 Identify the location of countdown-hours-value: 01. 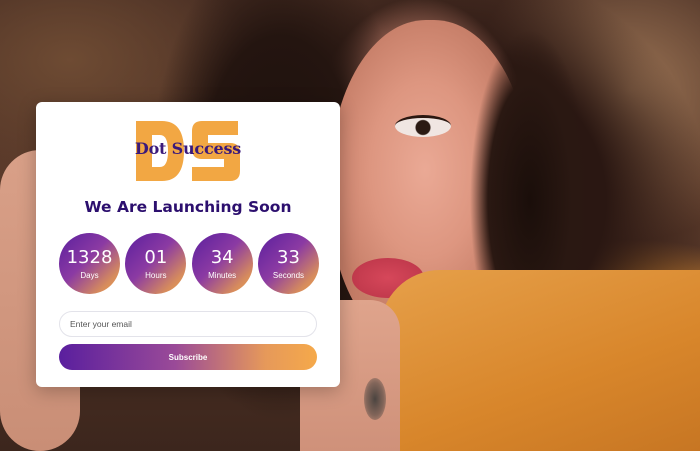
(156, 257).